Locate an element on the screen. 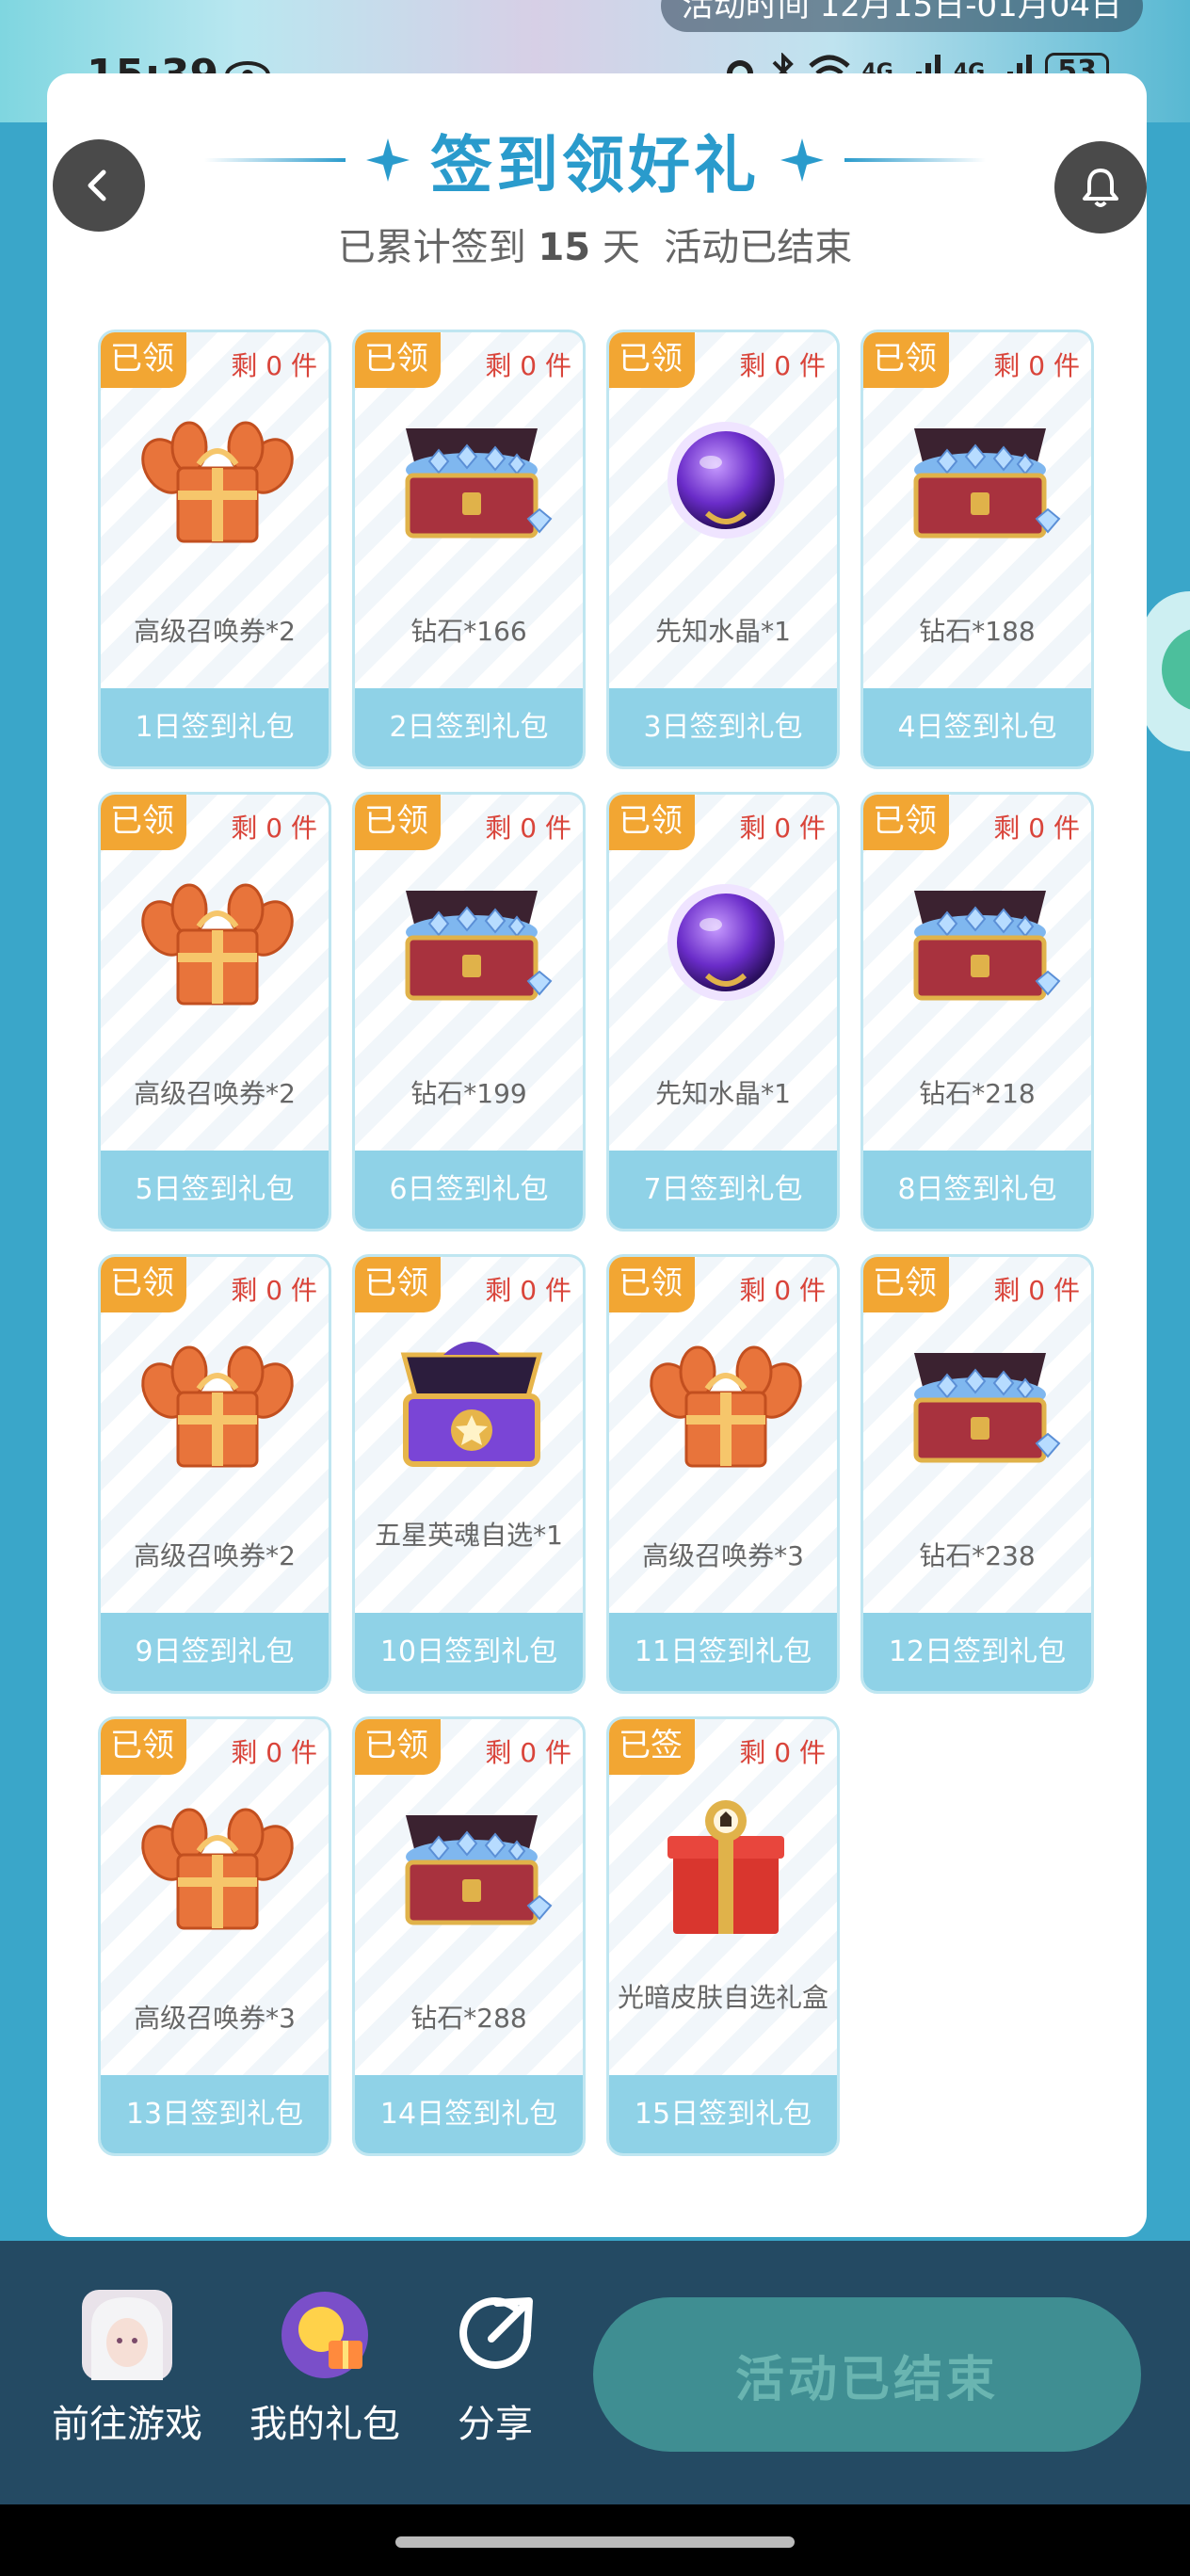 This screenshot has width=1190, height=2576. reward-card: 已领 剩 0 件 钻石*238 12日签到礼包 is located at coordinates (977, 1474).